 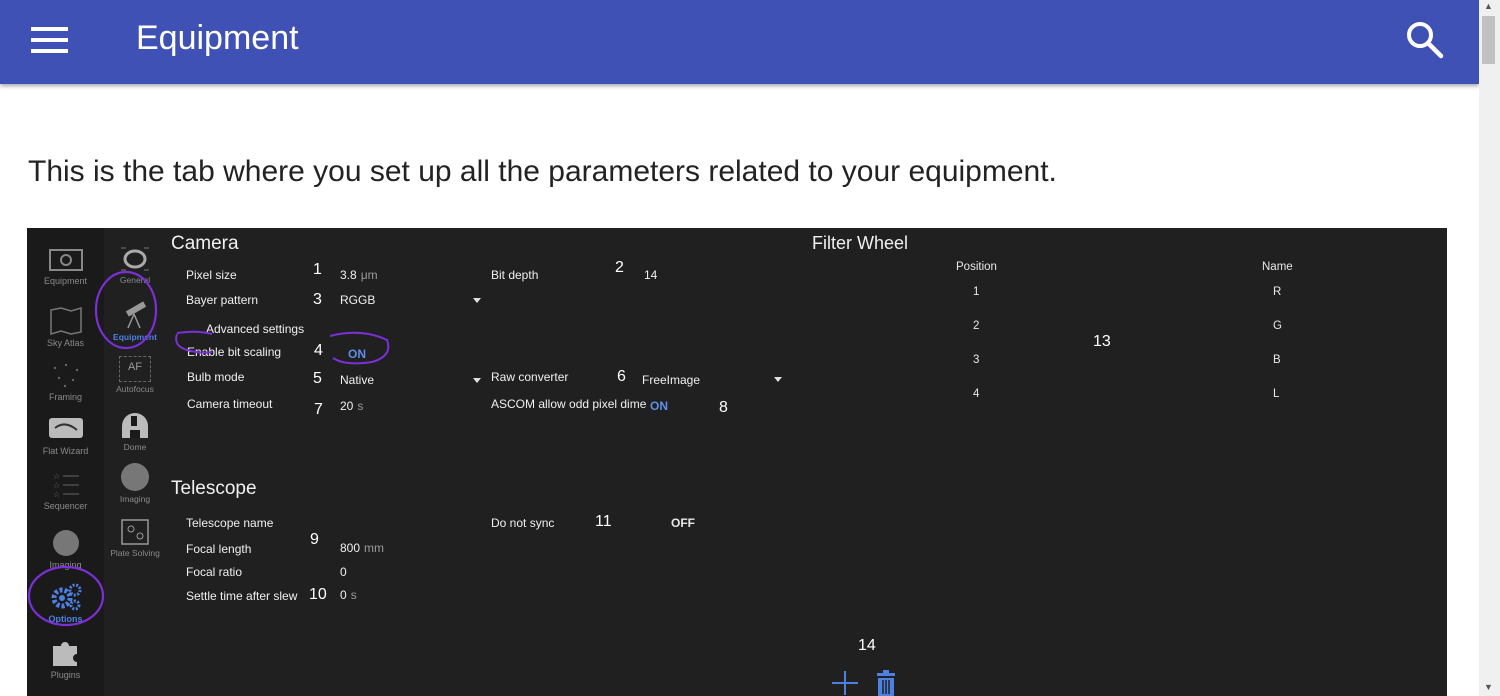 I want to click on nav-item-plugins: Plugins, so click(x=65, y=659).